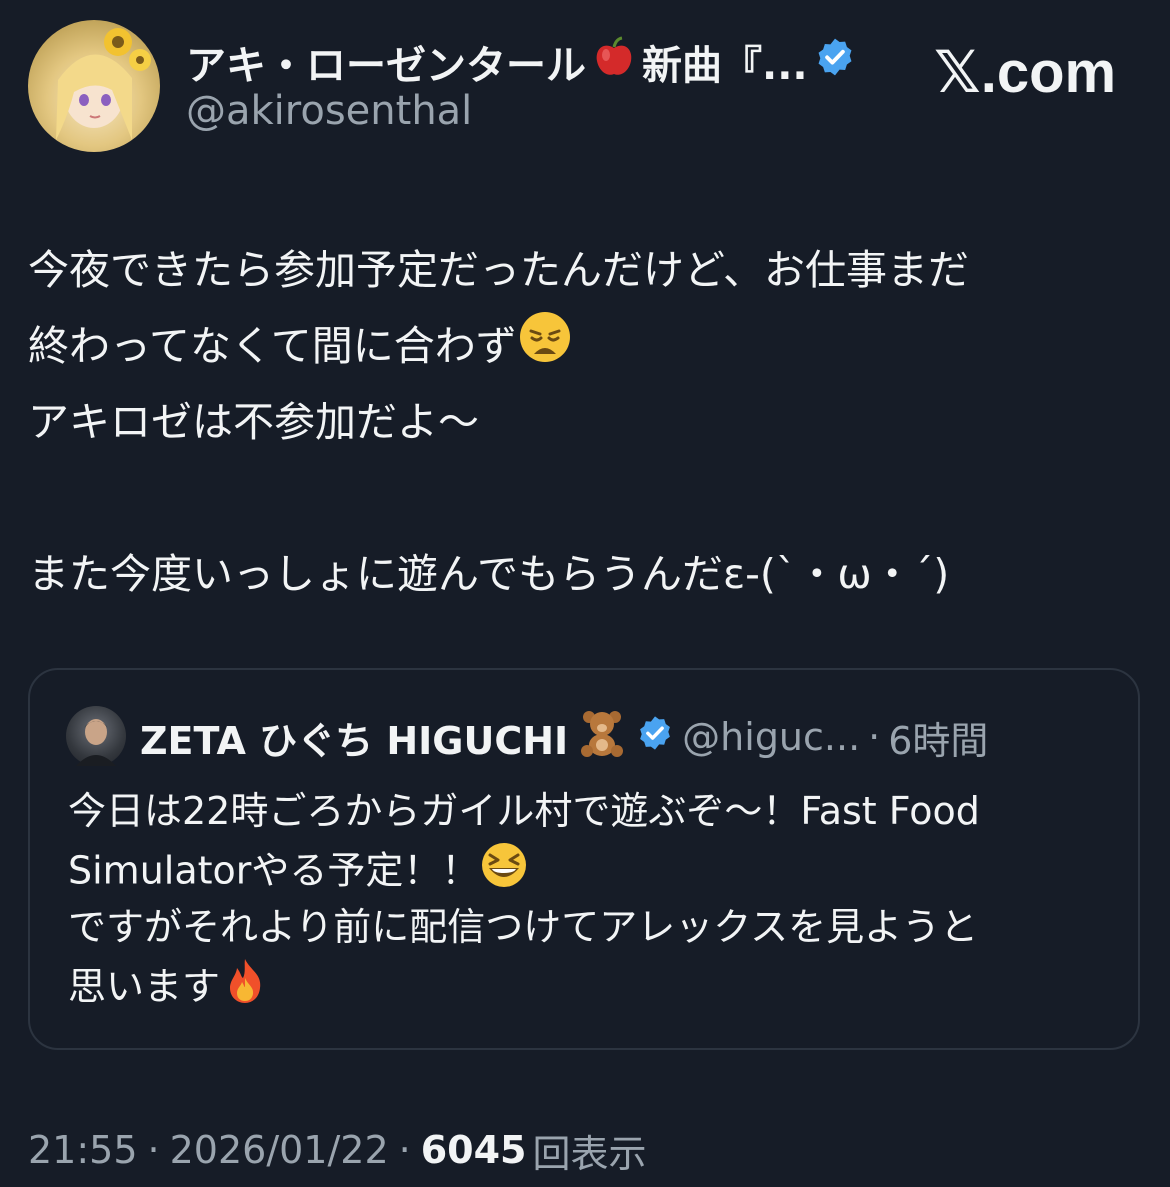 Image resolution: width=1170 pixels, height=1187 pixels. What do you see at coordinates (144, 986) in the screenshot?
I see `quoted-line-4-text: 思います` at bounding box center [144, 986].